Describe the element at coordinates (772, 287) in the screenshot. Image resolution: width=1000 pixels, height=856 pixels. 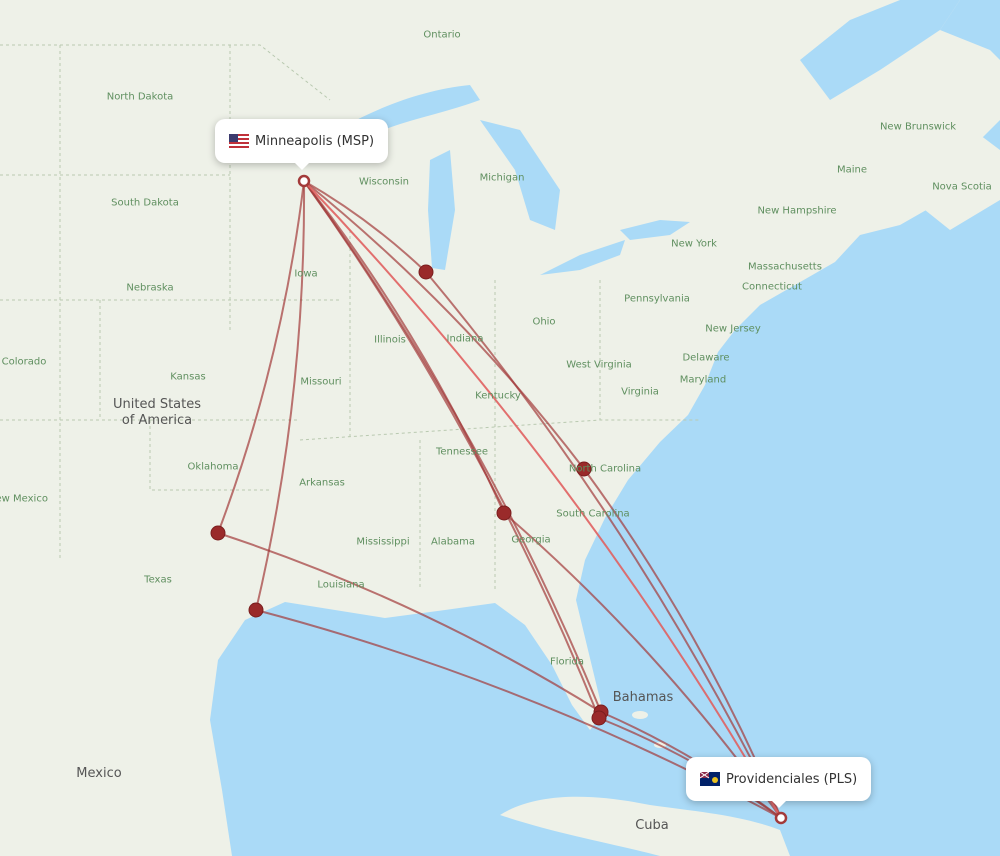
I see `label-connecticut: Connecticut` at that location.